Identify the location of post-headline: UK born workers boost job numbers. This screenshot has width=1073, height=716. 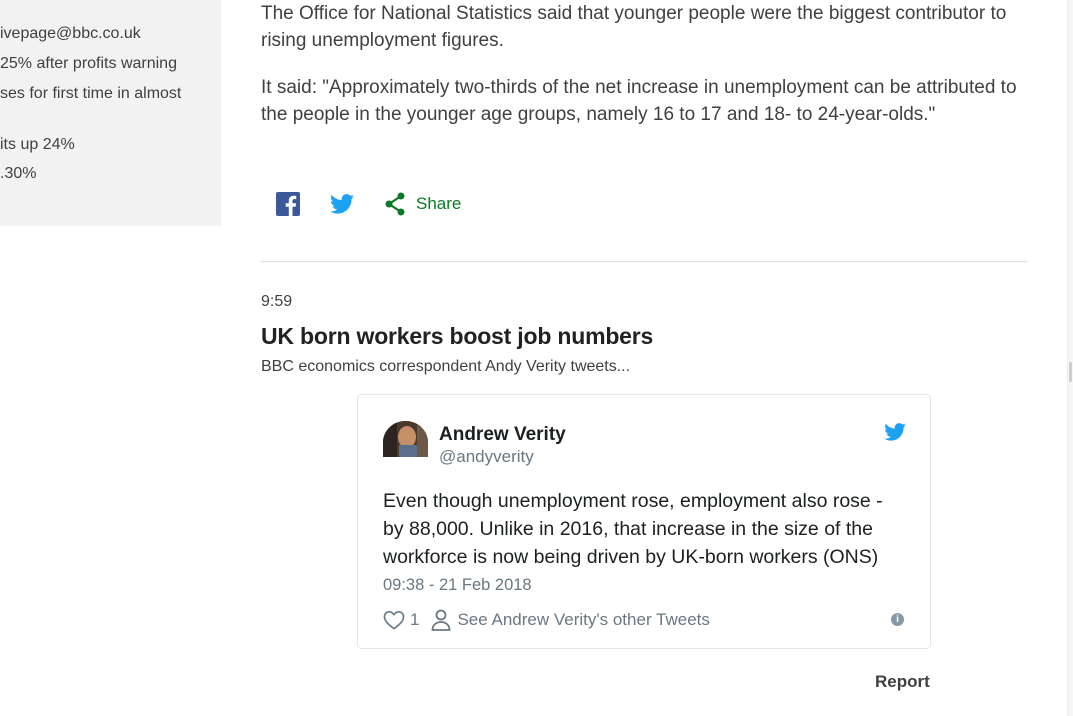
(457, 336).